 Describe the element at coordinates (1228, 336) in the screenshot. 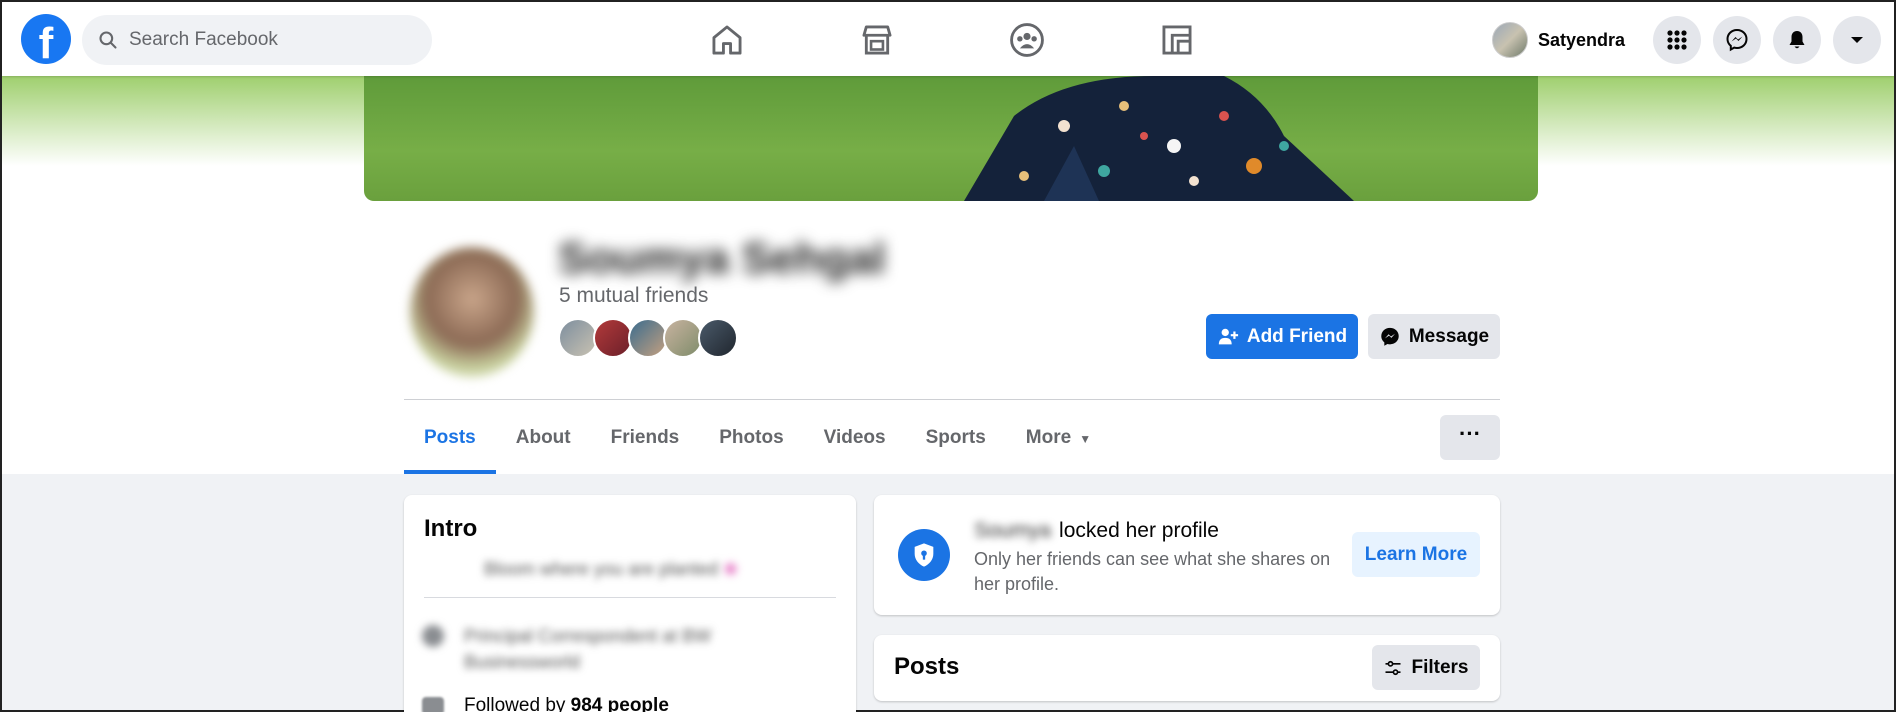

I see `add-friend-icon` at that location.